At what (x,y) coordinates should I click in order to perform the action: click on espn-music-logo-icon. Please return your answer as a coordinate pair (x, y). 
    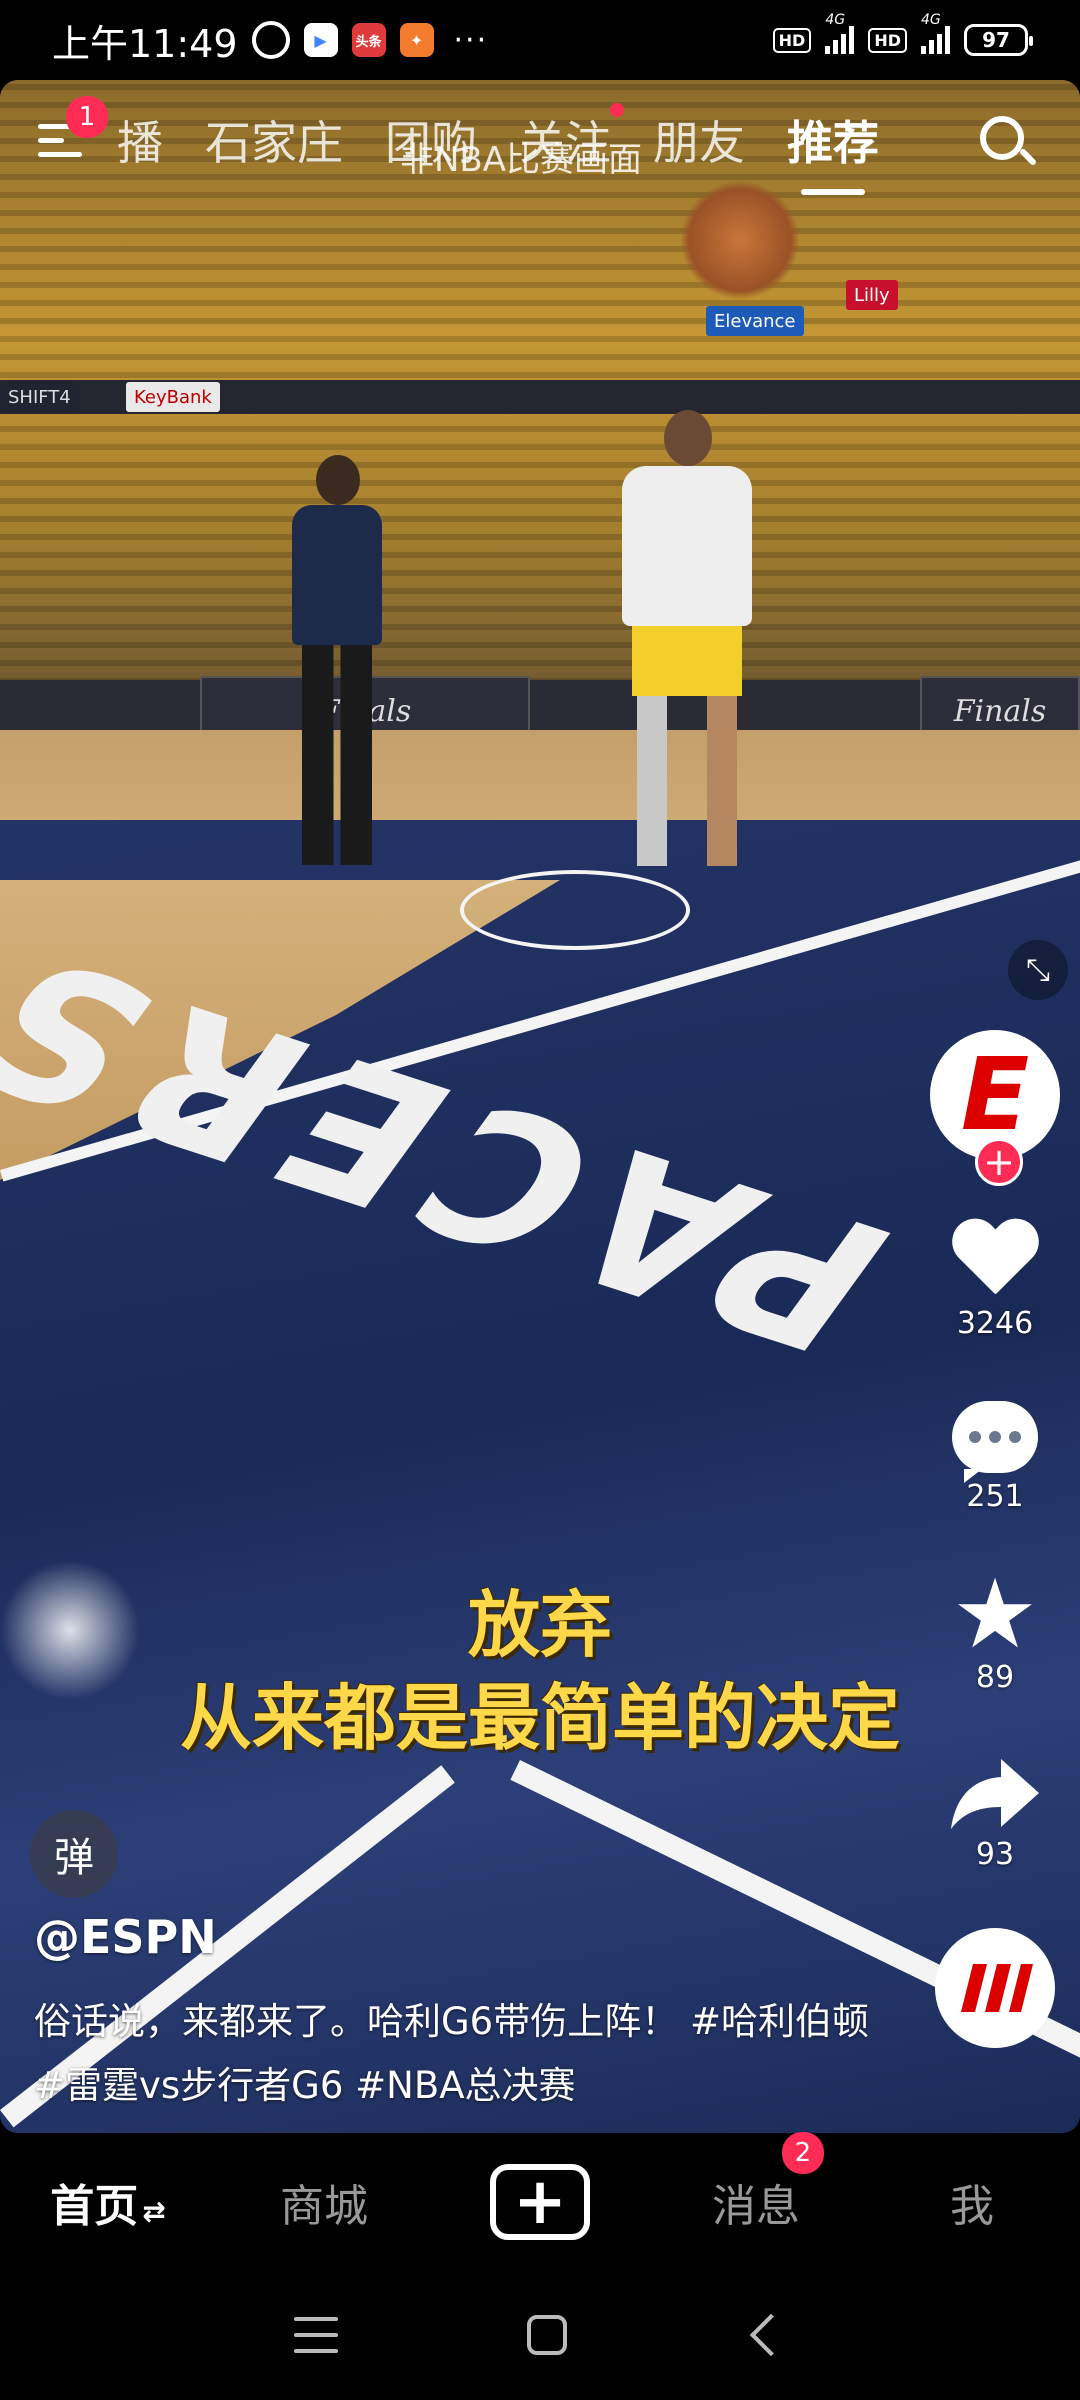
    Looking at the image, I should click on (997, 1988).